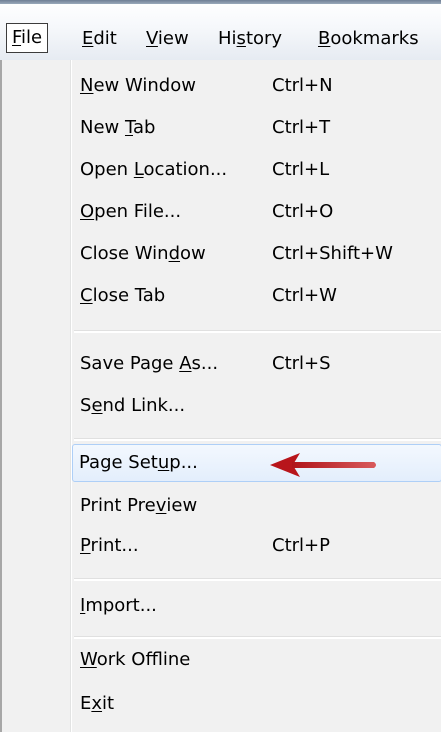  What do you see at coordinates (332, 253) in the screenshot?
I see `menu-item-shortcut: Ctrl+Shift+W` at bounding box center [332, 253].